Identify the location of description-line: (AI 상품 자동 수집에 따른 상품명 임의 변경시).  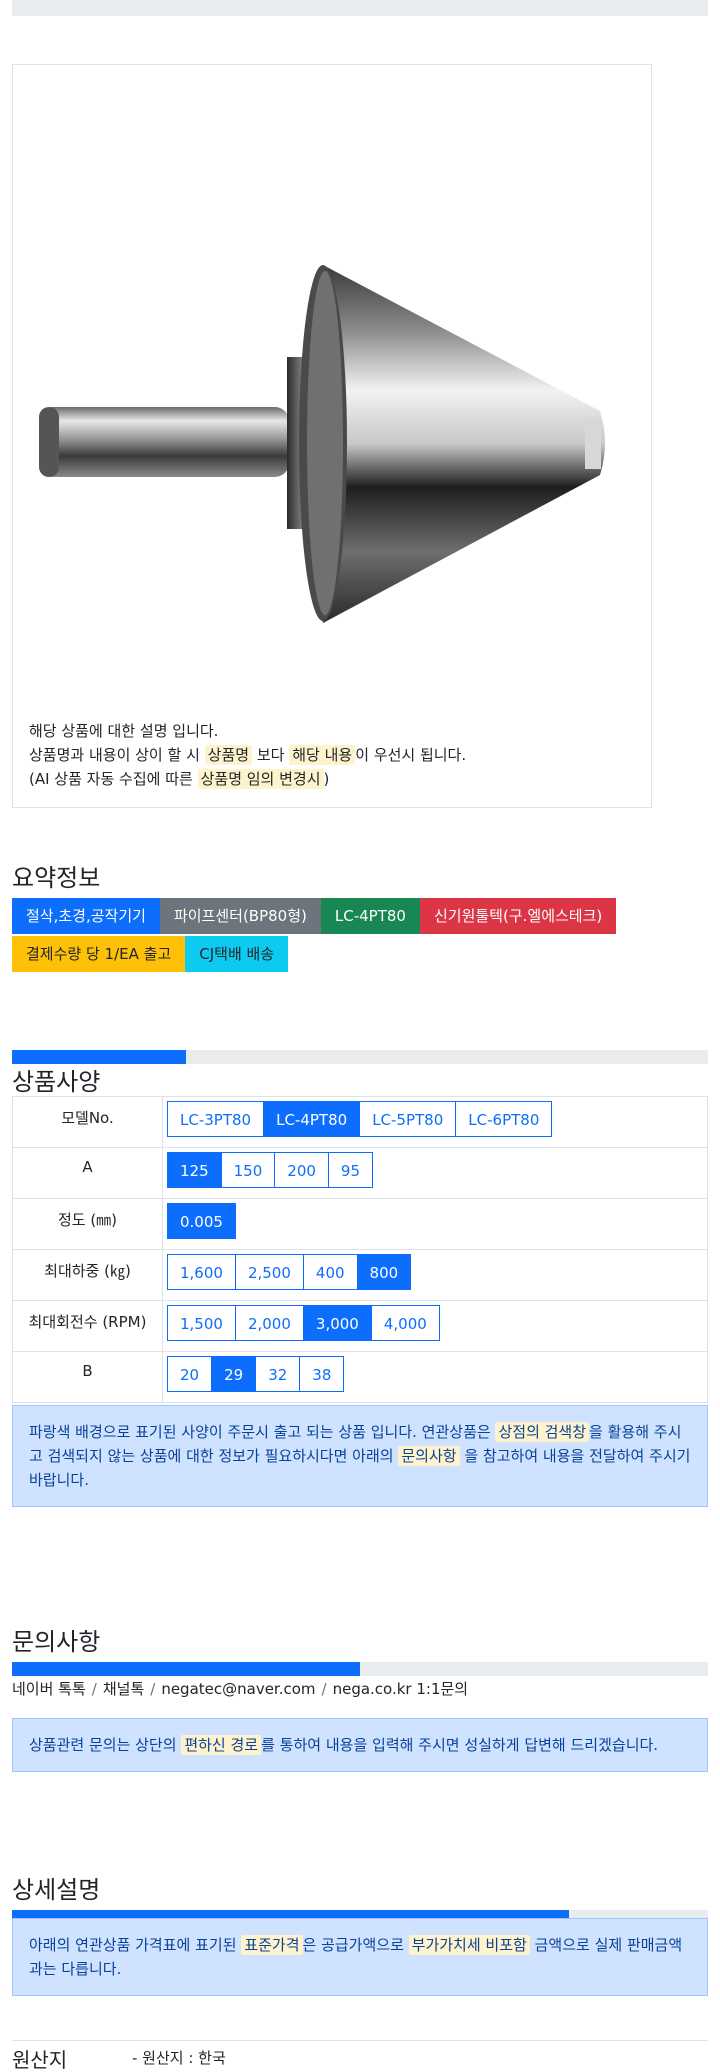
(179, 779).